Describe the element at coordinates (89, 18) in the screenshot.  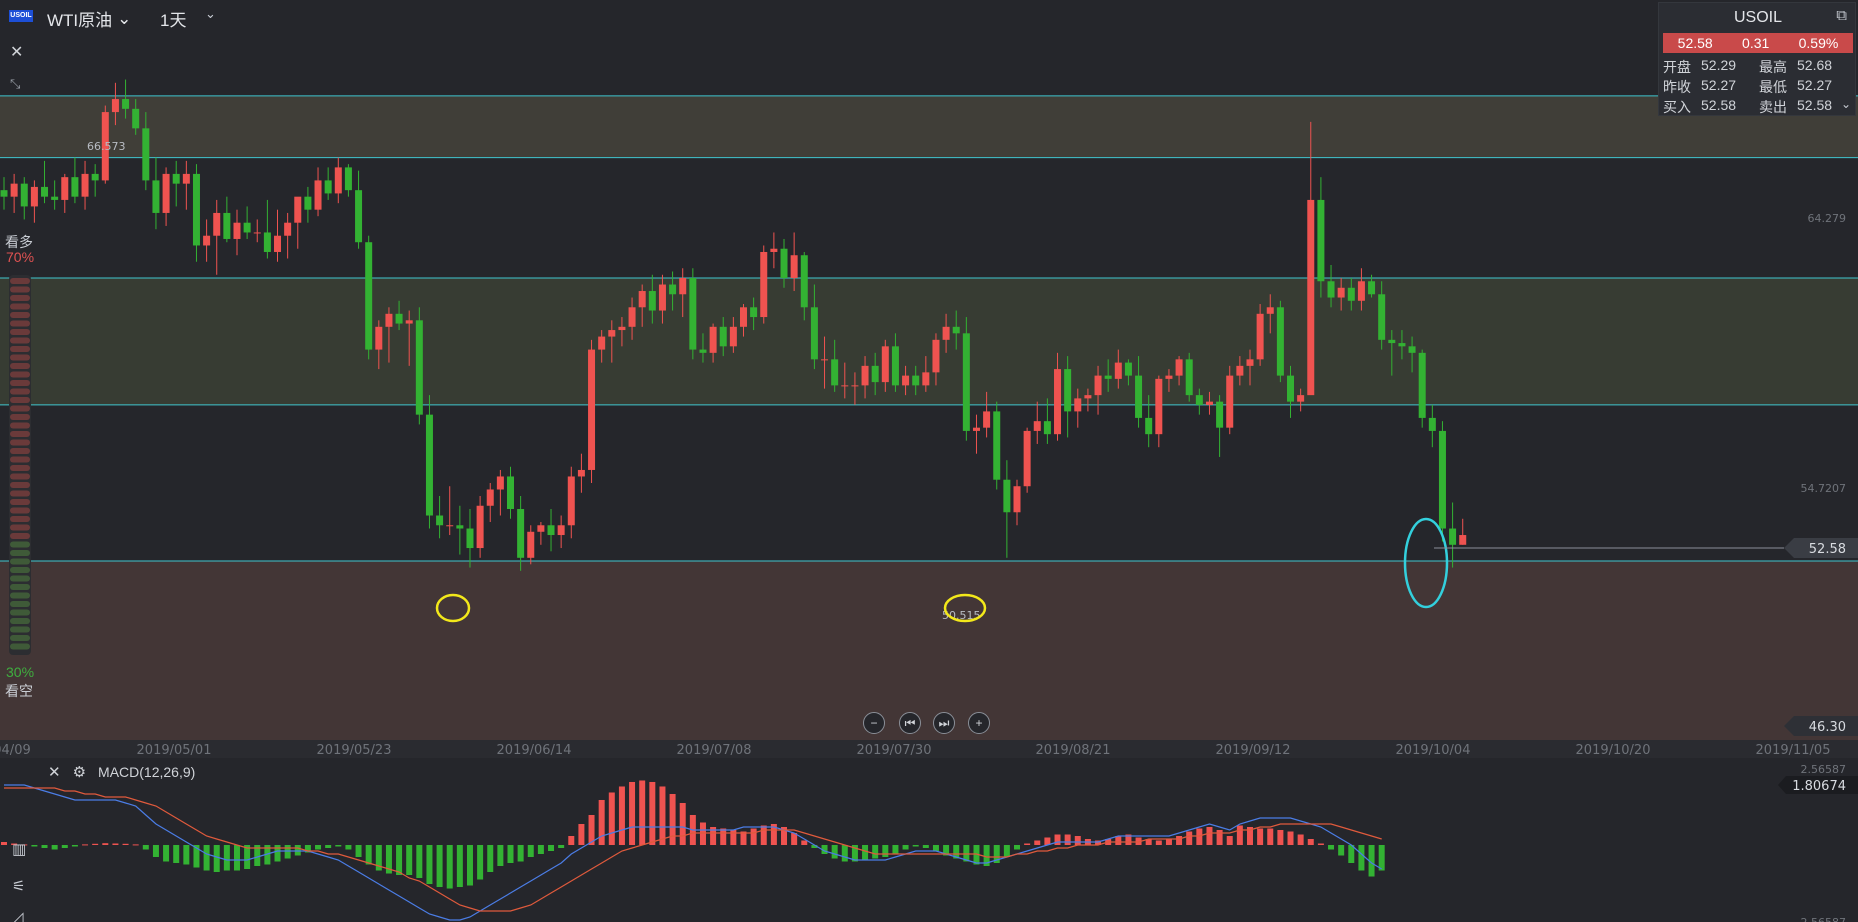
I see `symbol-selector: WTI原油 ⌄` at that location.